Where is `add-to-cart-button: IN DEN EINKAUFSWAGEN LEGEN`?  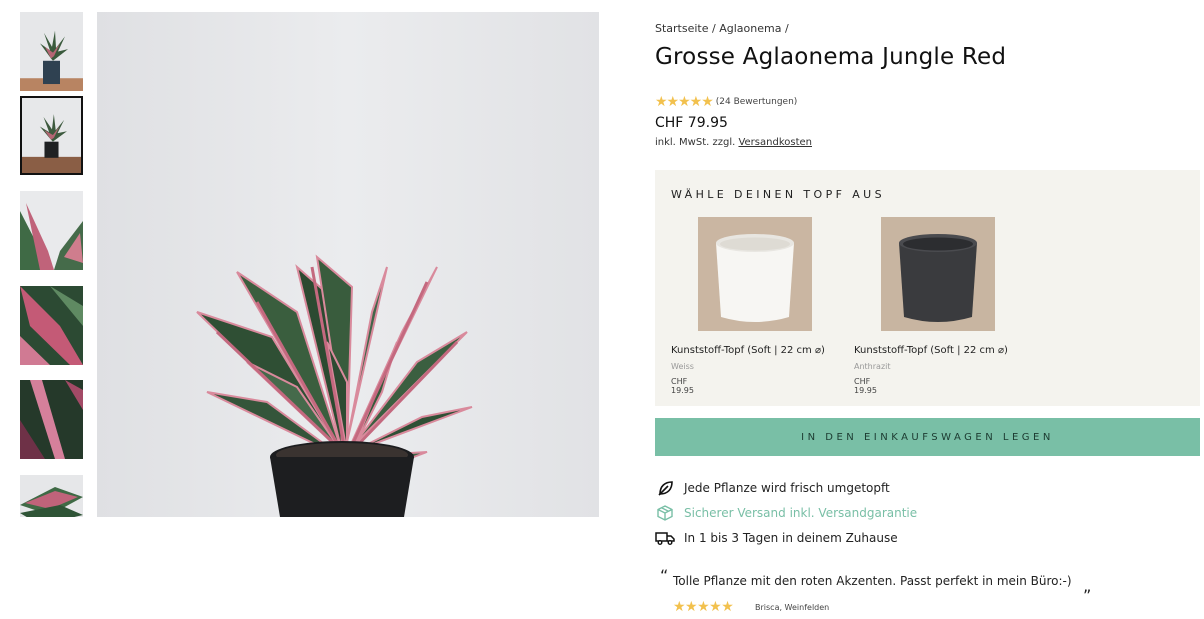
add-to-cart-button: IN DEN EINKAUFSWAGEN LEGEN is located at coordinates (927, 437).